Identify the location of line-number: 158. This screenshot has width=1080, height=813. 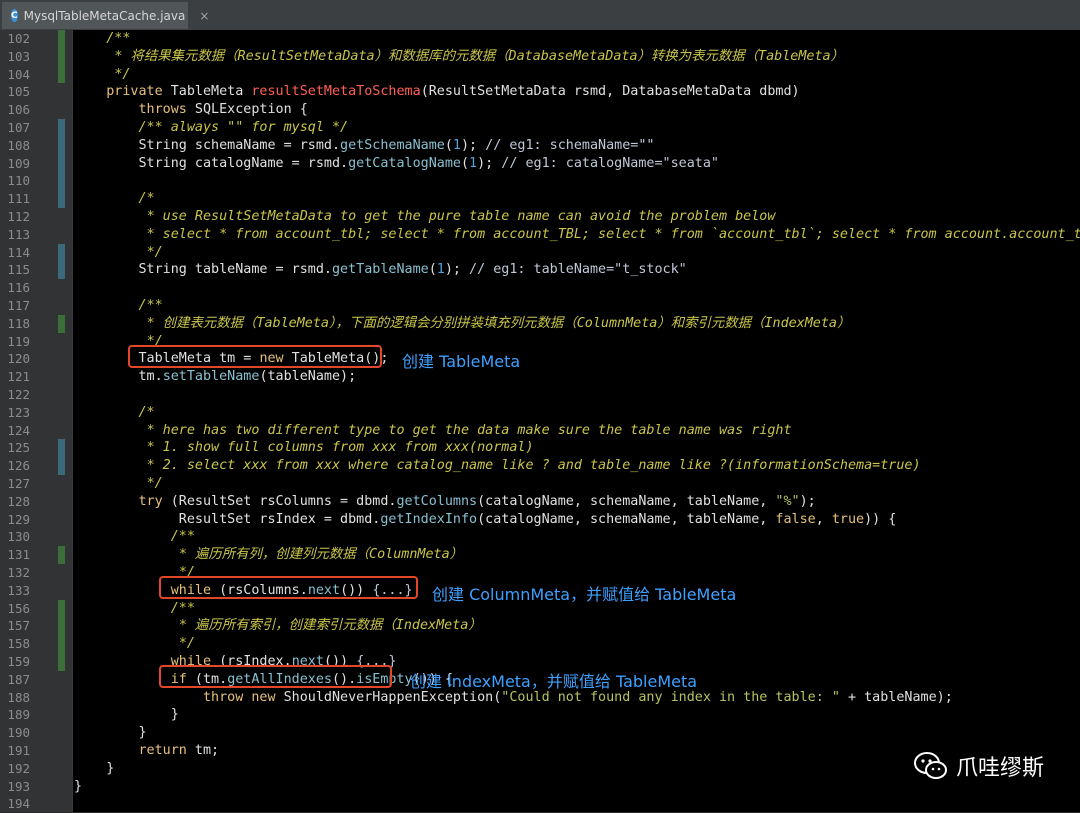
(18, 644).